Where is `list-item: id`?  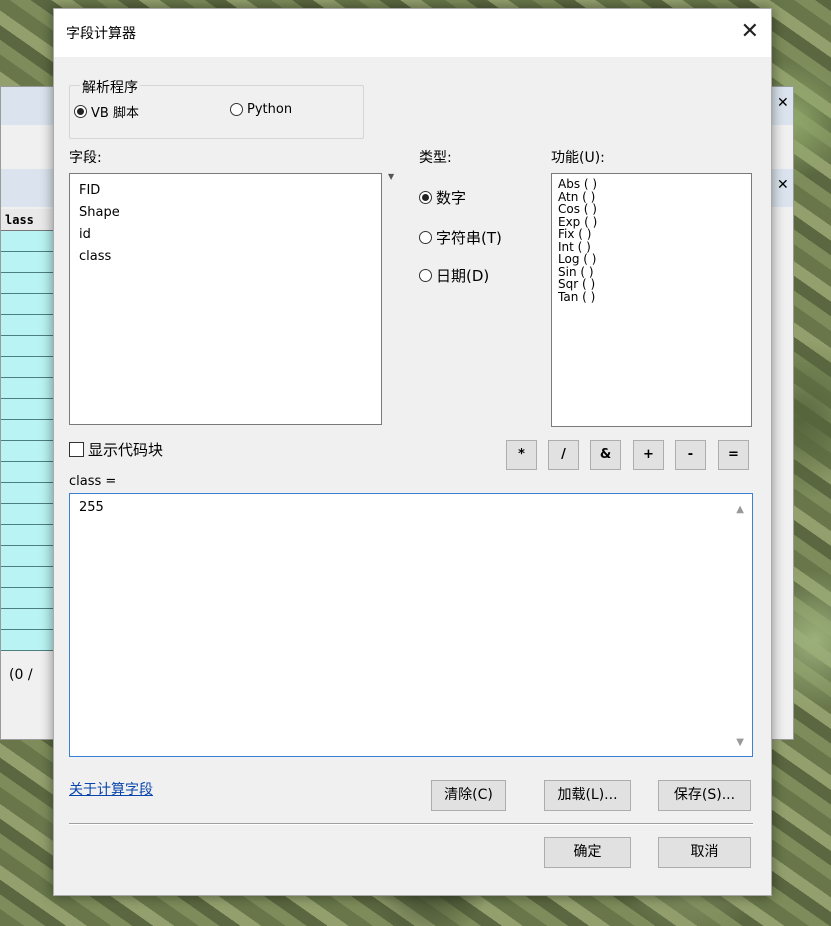 list-item: id is located at coordinates (225, 235).